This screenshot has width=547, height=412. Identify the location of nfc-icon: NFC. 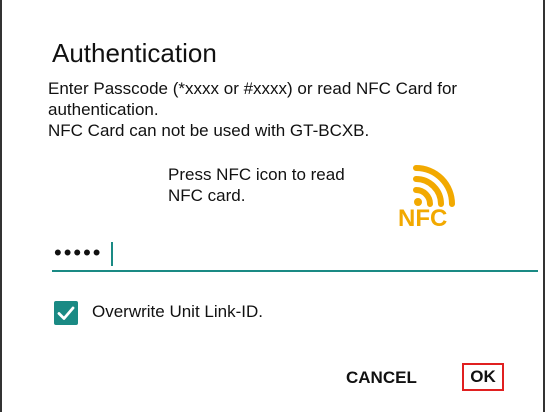
(431, 196).